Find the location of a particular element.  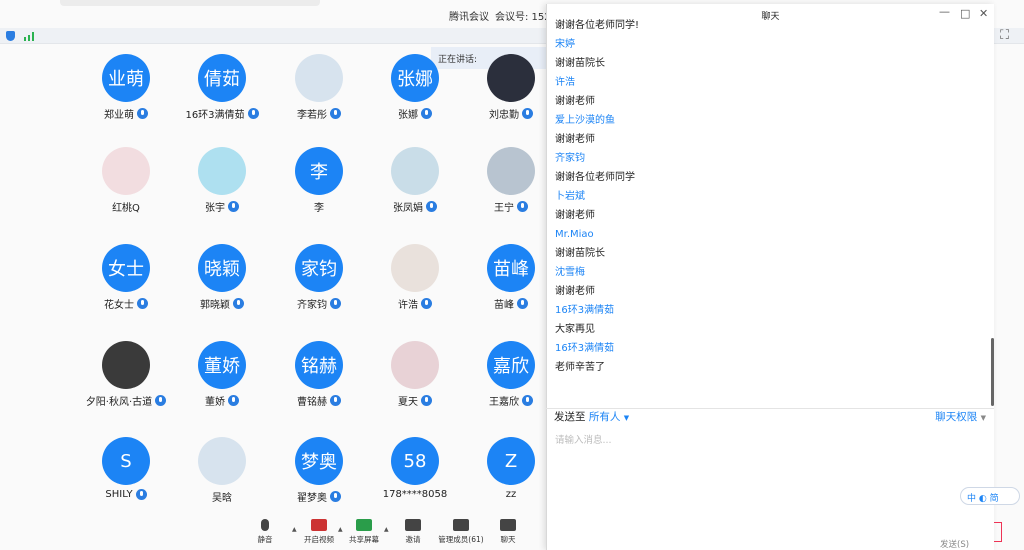

participant-tile: 苗峰 苗峰 is located at coordinates (511, 288).